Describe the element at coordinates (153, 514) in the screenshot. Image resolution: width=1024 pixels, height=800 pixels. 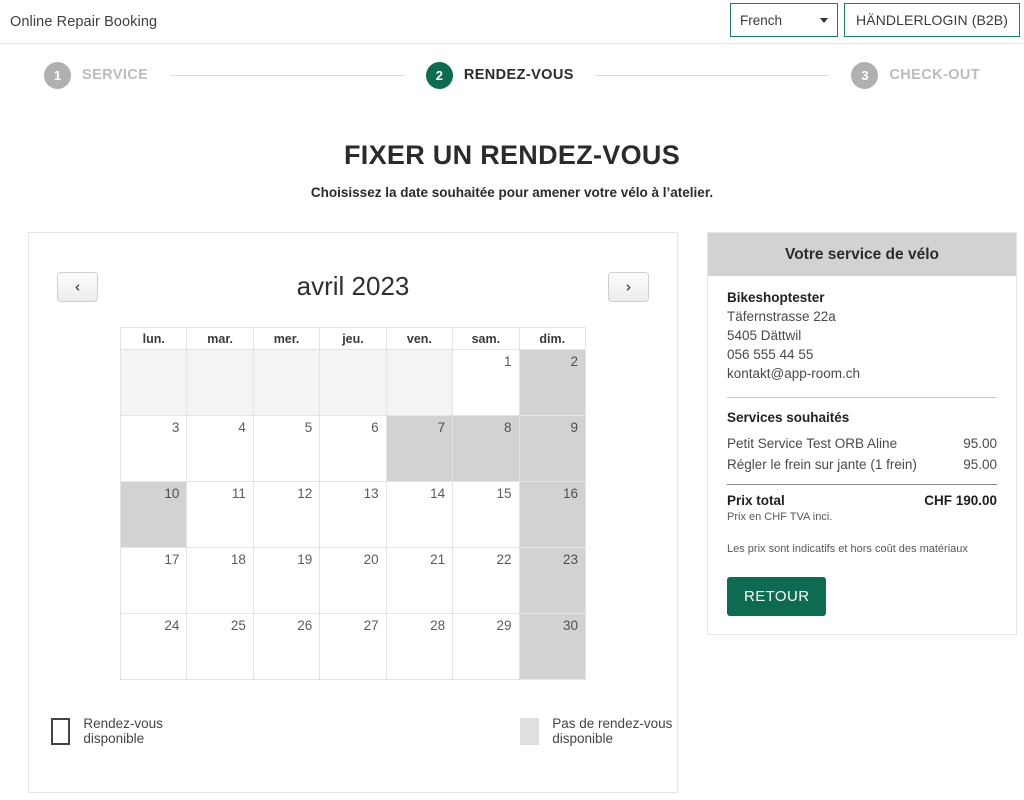
I see `calendar-day-cell: 10` at that location.